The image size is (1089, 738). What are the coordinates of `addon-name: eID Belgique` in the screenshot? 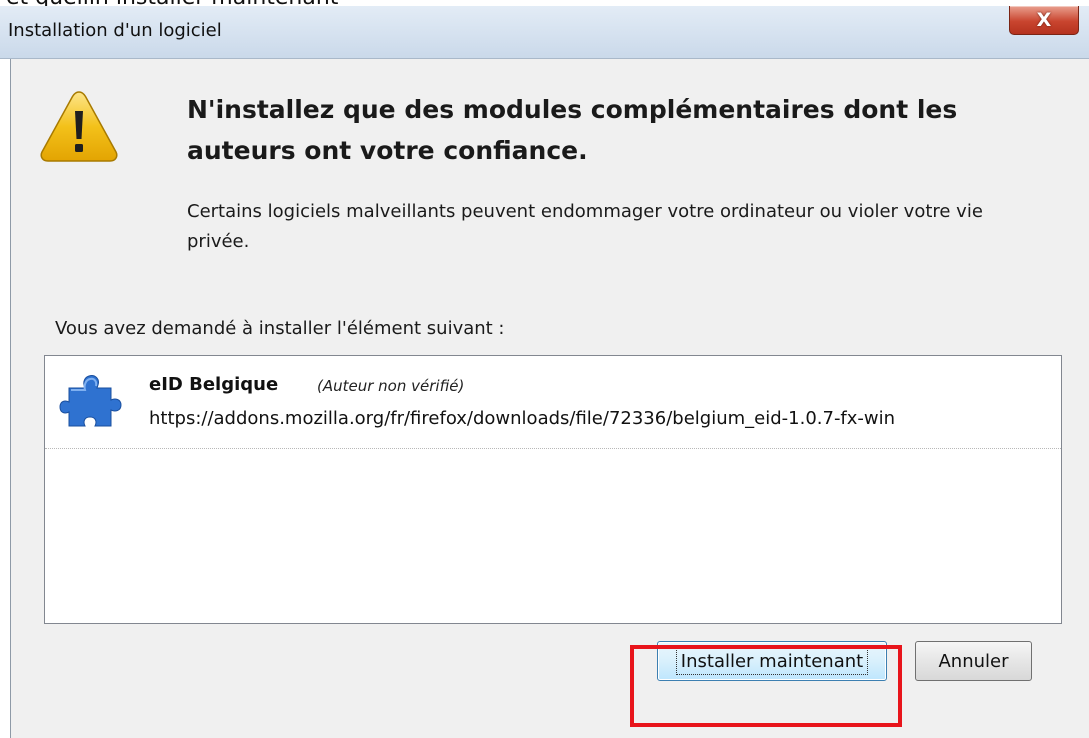 It's located at (214, 384).